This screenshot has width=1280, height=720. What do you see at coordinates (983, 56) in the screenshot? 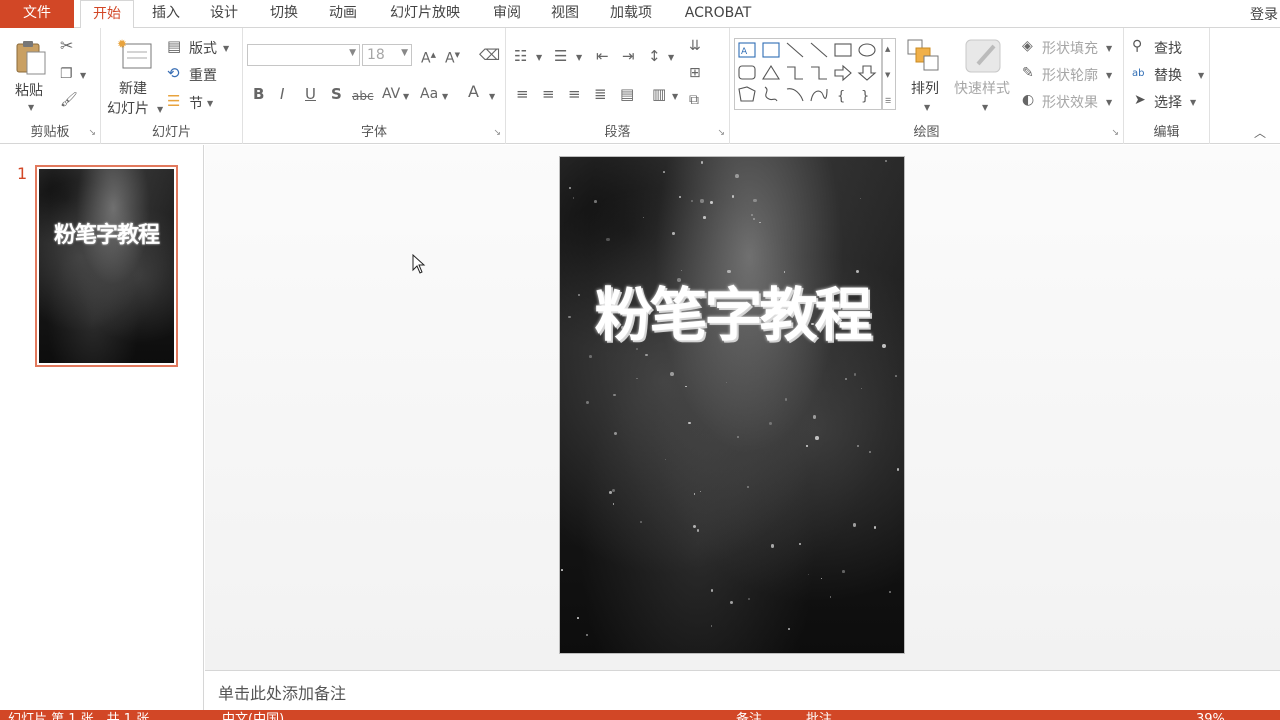
I see `quick-styles-icon` at bounding box center [983, 56].